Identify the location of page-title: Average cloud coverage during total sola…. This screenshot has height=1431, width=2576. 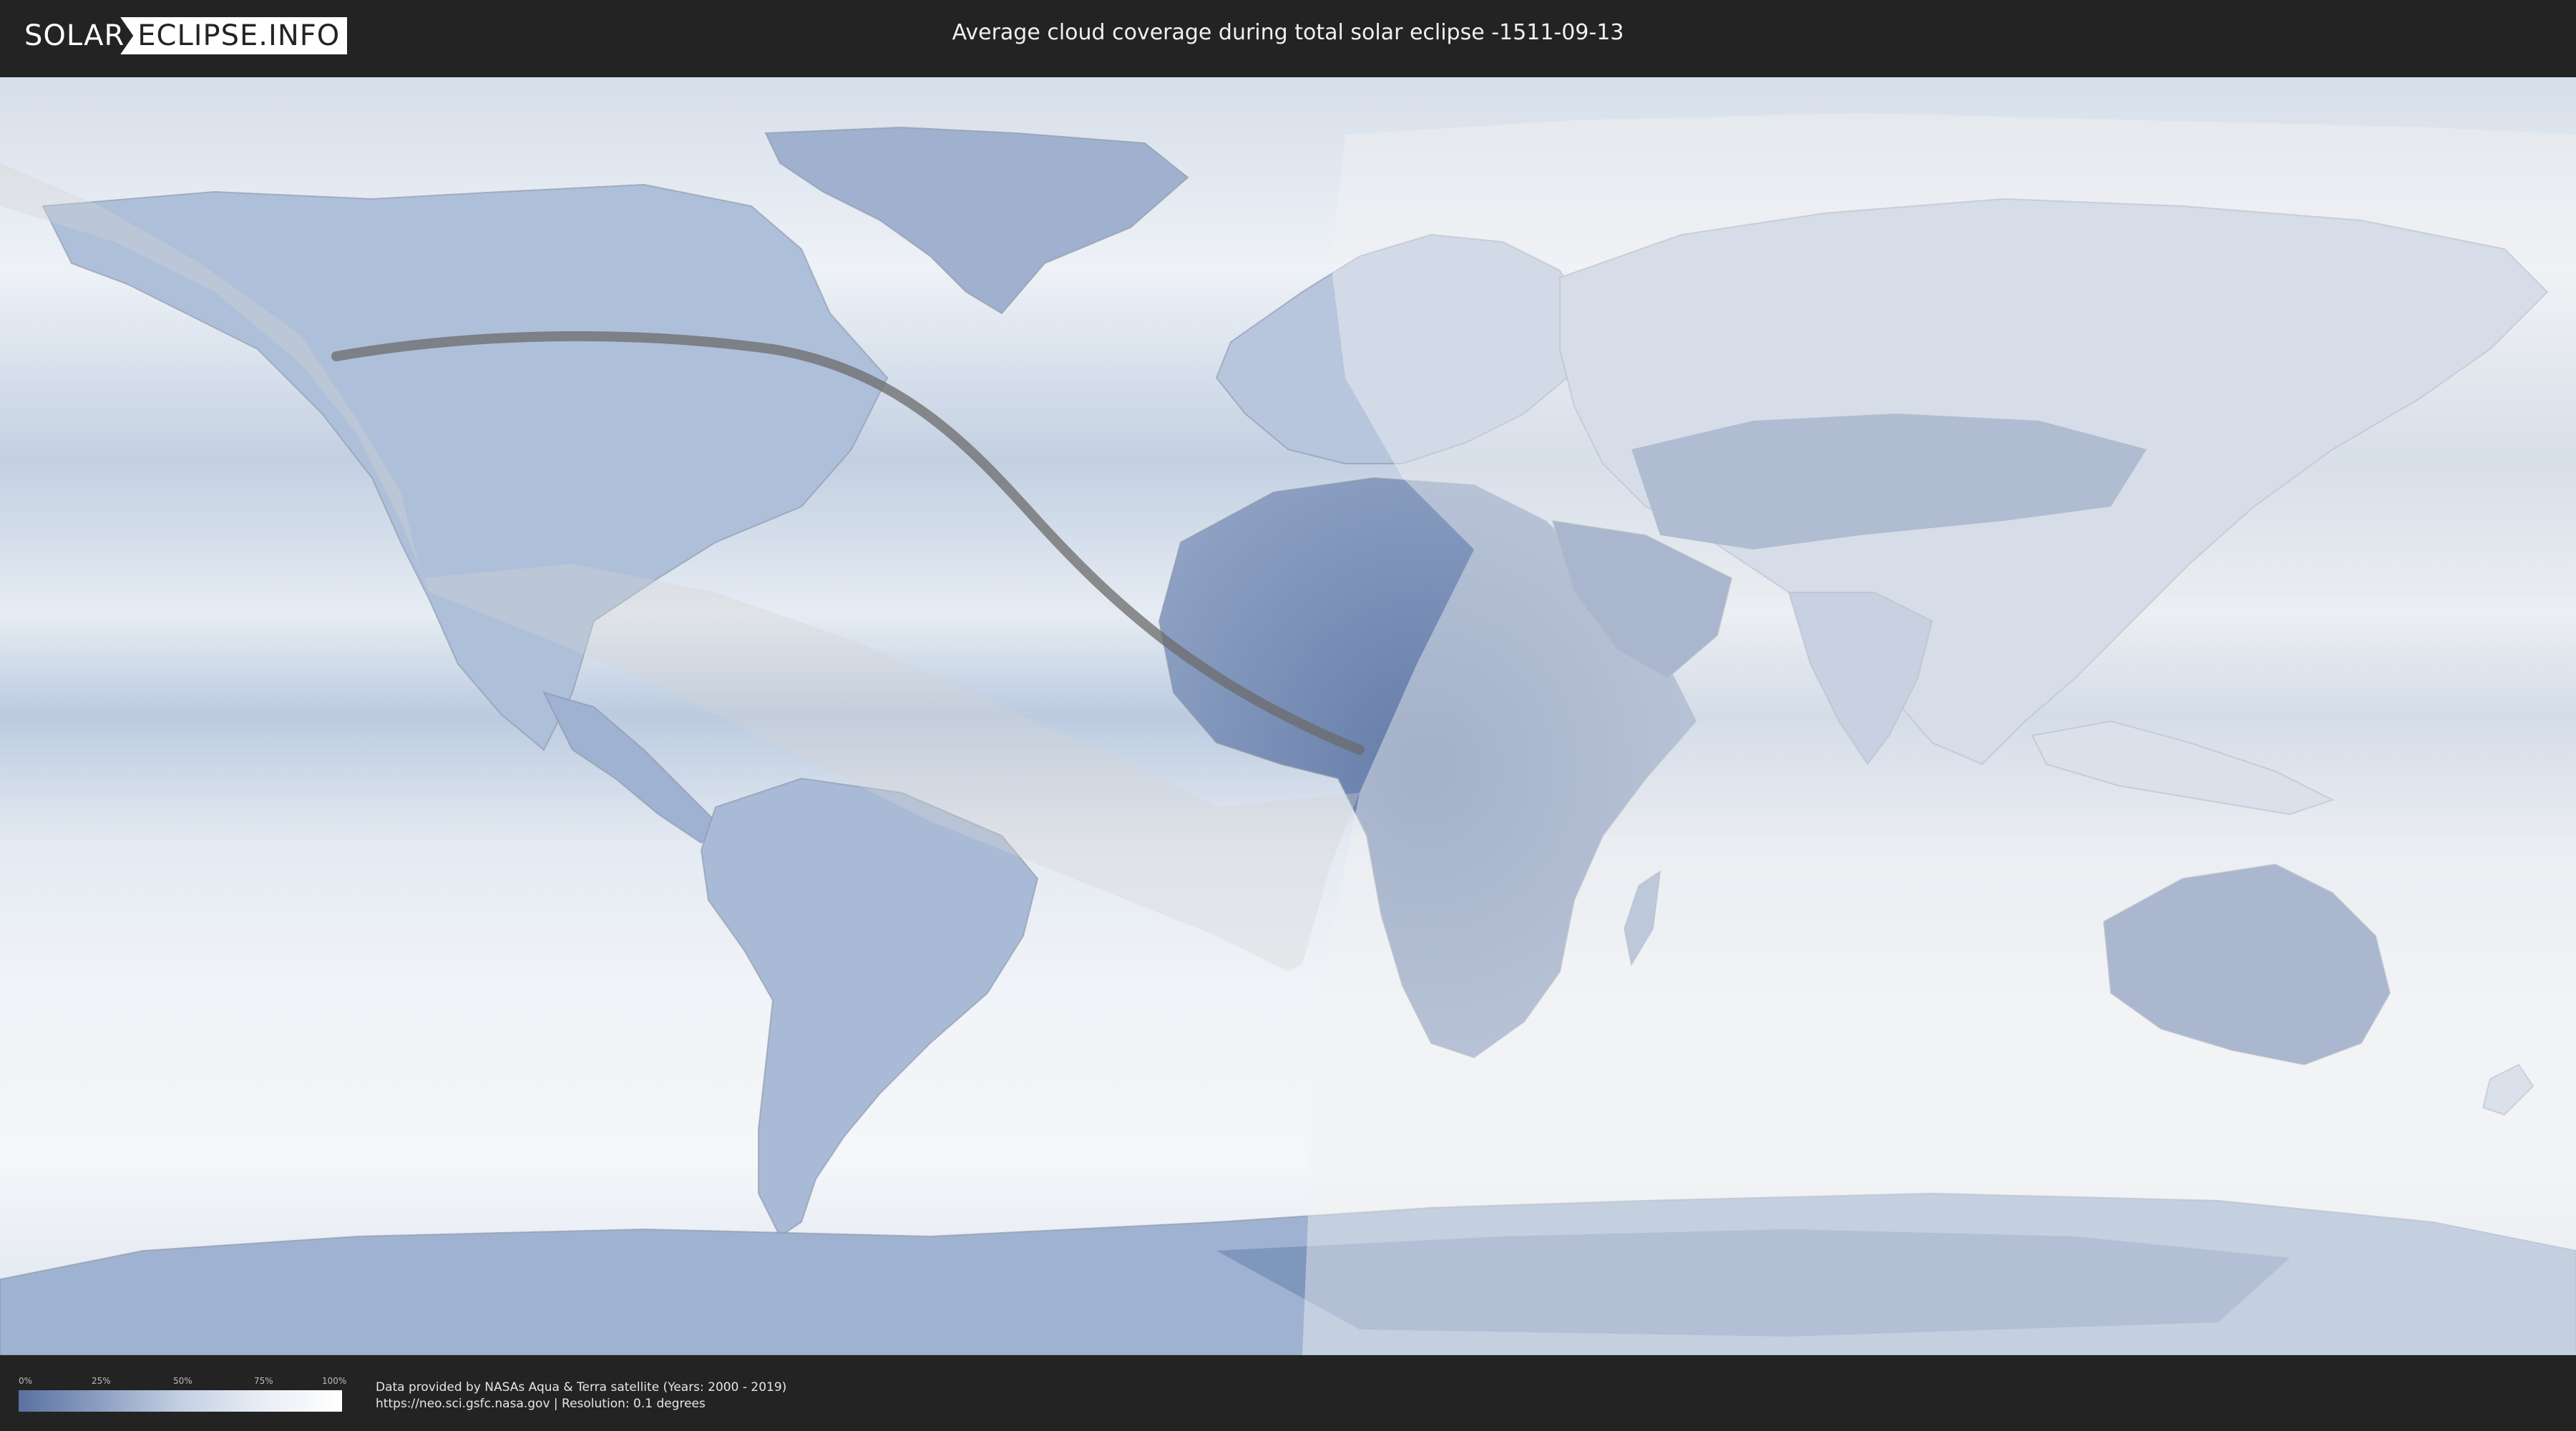
(1288, 32).